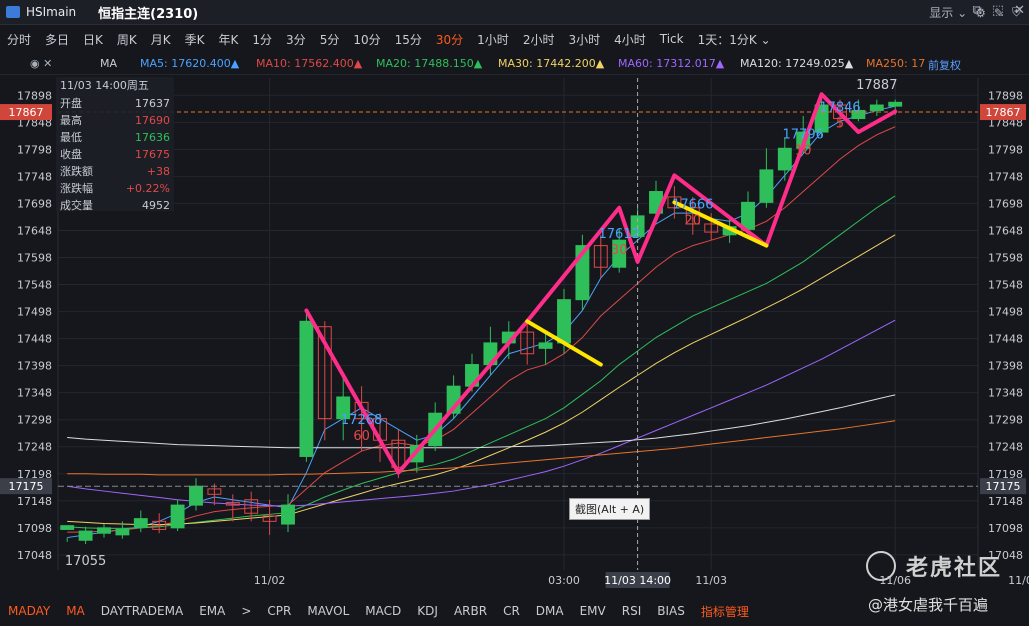 The width and height of the screenshot is (1029, 626). What do you see at coordinates (34, 366) in the screenshot?
I see `y-tick-label: 17398` at bounding box center [34, 366].